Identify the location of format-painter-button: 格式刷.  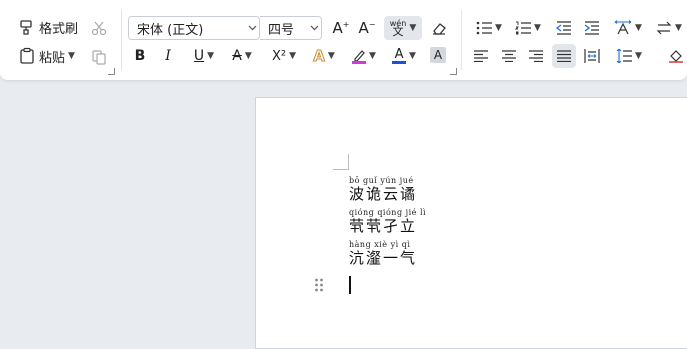
(48, 27).